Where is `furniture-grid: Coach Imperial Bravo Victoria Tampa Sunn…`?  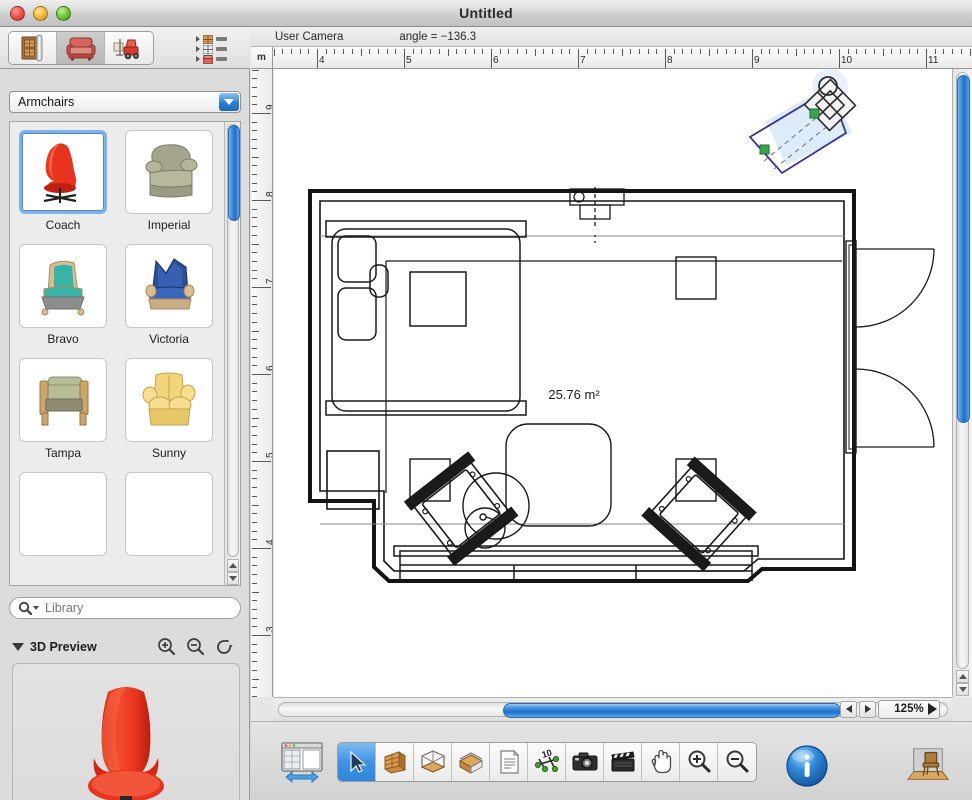 furniture-grid: Coach Imperial Bravo Victoria Tampa Sunn… is located at coordinates (117, 339).